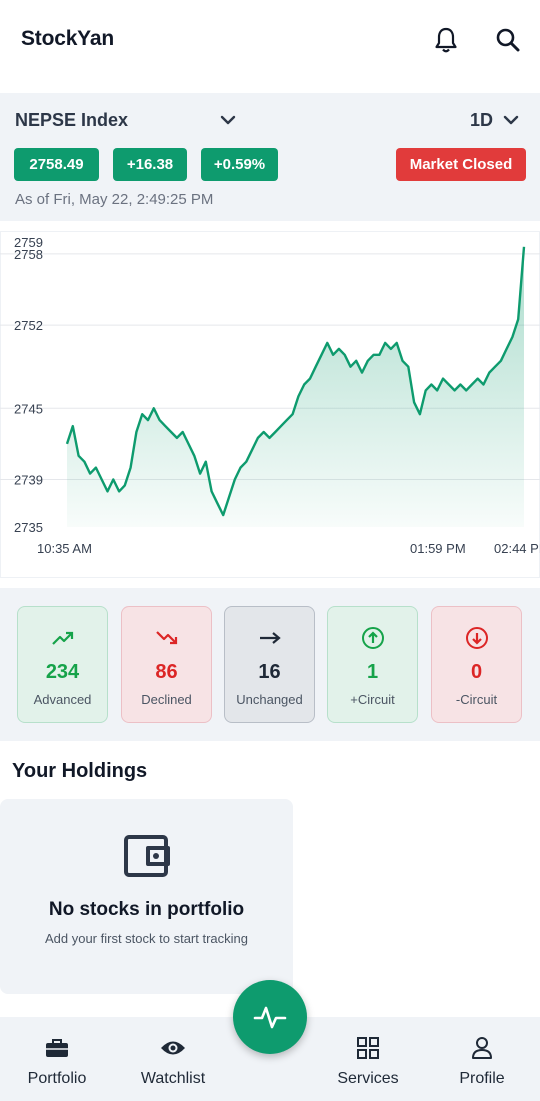 This screenshot has width=540, height=1101. Describe the element at coordinates (146, 938) in the screenshot. I see `empty-state-subtitle: Add your first stock to start tracking` at that location.